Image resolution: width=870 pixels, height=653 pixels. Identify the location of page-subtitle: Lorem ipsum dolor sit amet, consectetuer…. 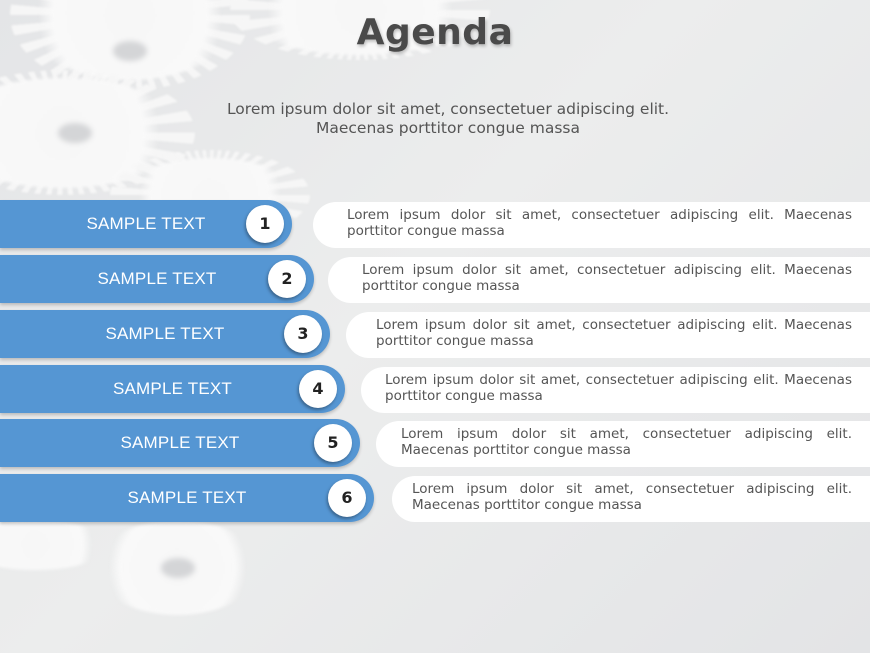
(435, 119).